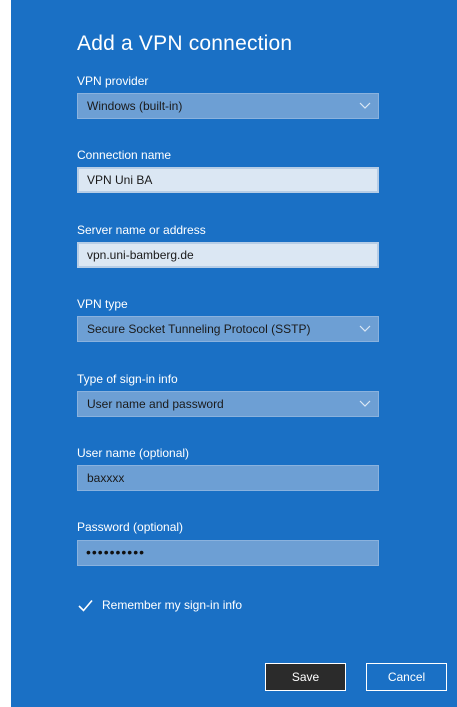 This screenshot has width=457, height=707. What do you see at coordinates (113, 81) in the screenshot?
I see `vpn-provider-label: VPN provider` at bounding box center [113, 81].